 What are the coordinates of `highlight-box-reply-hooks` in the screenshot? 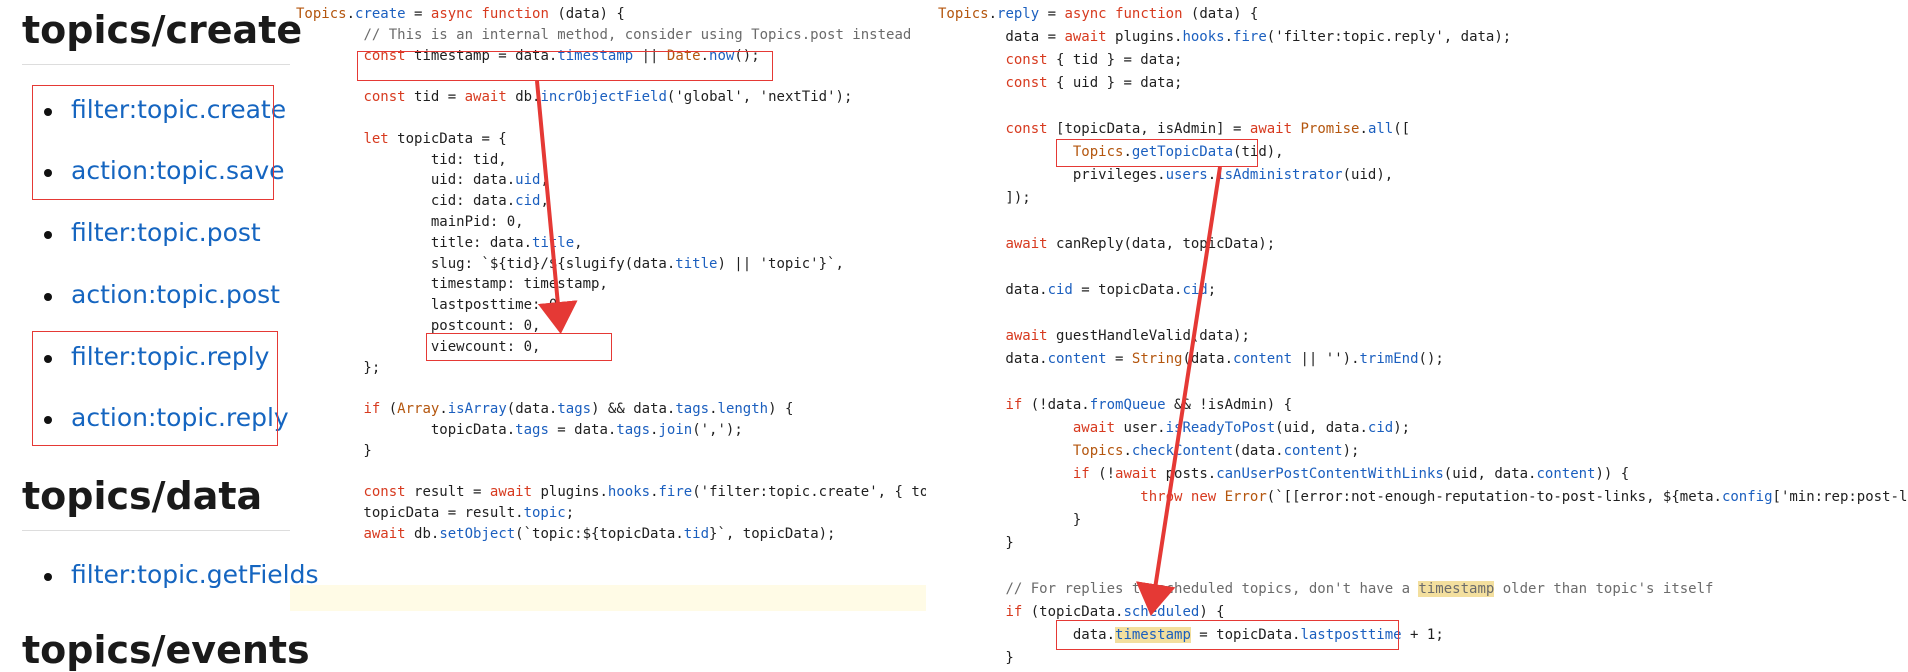 It's located at (155, 388).